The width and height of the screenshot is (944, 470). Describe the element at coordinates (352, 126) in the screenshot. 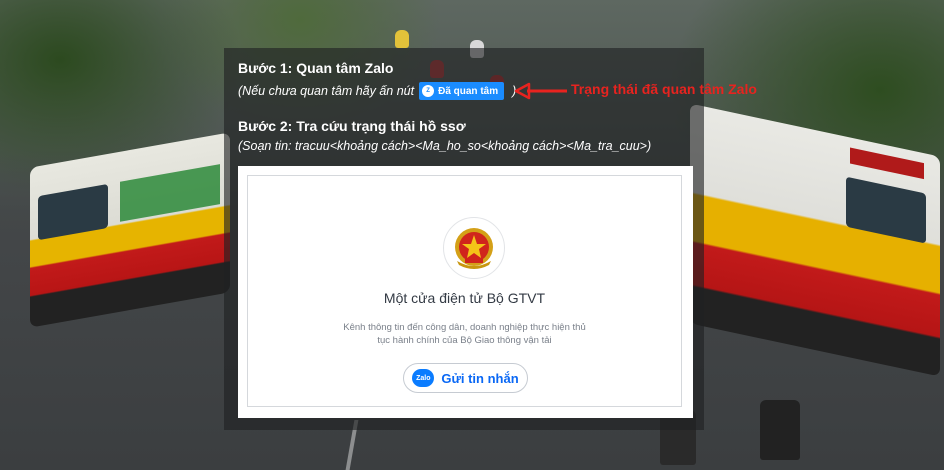

I see `step2-title: Bước 2: Tra cứu trạng thái hồ ssơ` at that location.